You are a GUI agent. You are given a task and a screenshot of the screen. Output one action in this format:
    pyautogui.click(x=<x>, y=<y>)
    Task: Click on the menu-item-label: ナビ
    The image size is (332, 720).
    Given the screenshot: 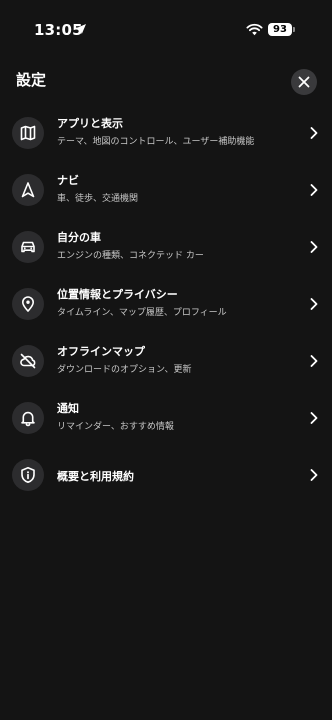 What is the action you would take?
    pyautogui.click(x=68, y=180)
    